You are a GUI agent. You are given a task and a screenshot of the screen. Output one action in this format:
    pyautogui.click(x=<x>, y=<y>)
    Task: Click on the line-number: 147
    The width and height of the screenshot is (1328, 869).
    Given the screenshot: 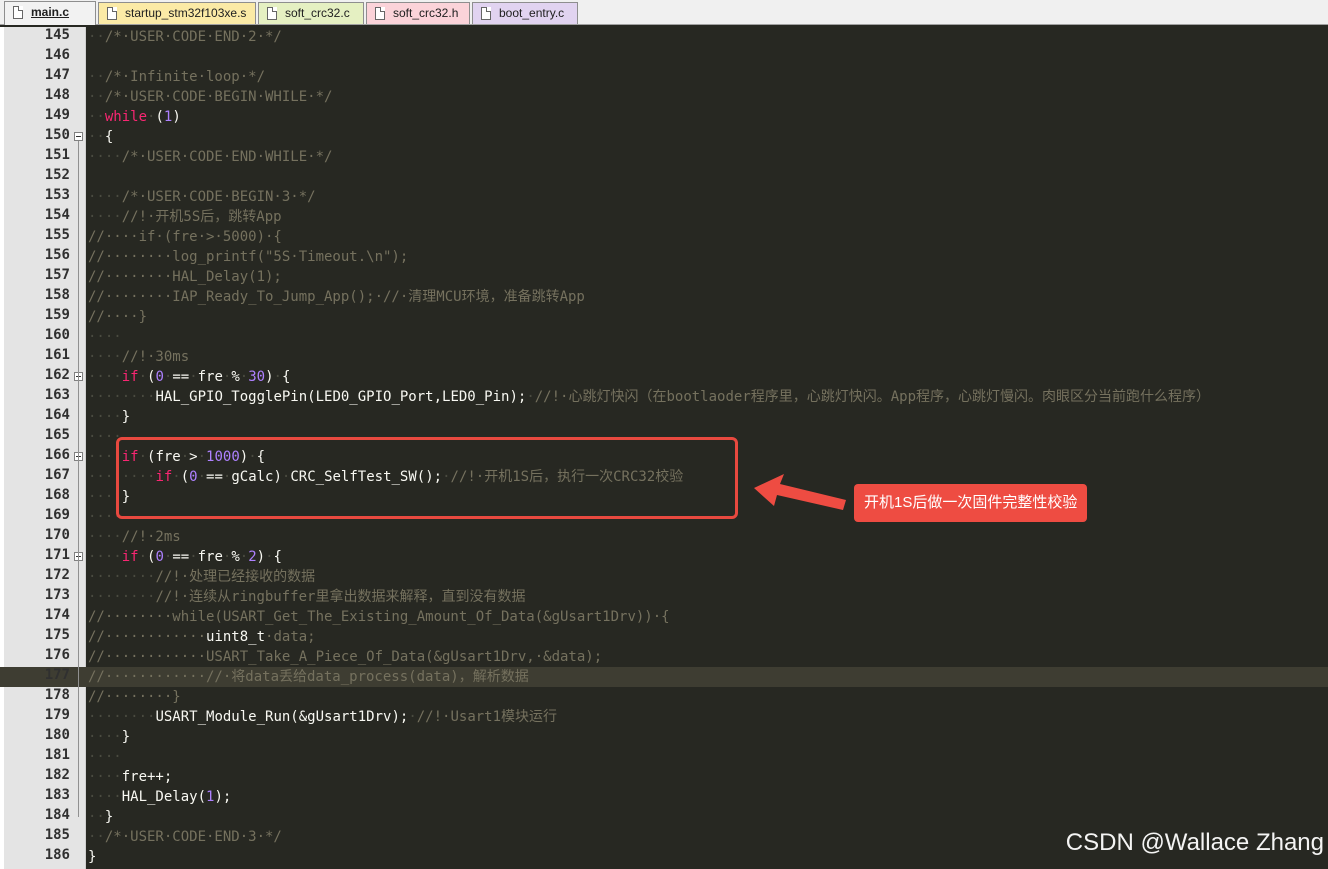 What is the action you would take?
    pyautogui.click(x=57, y=75)
    